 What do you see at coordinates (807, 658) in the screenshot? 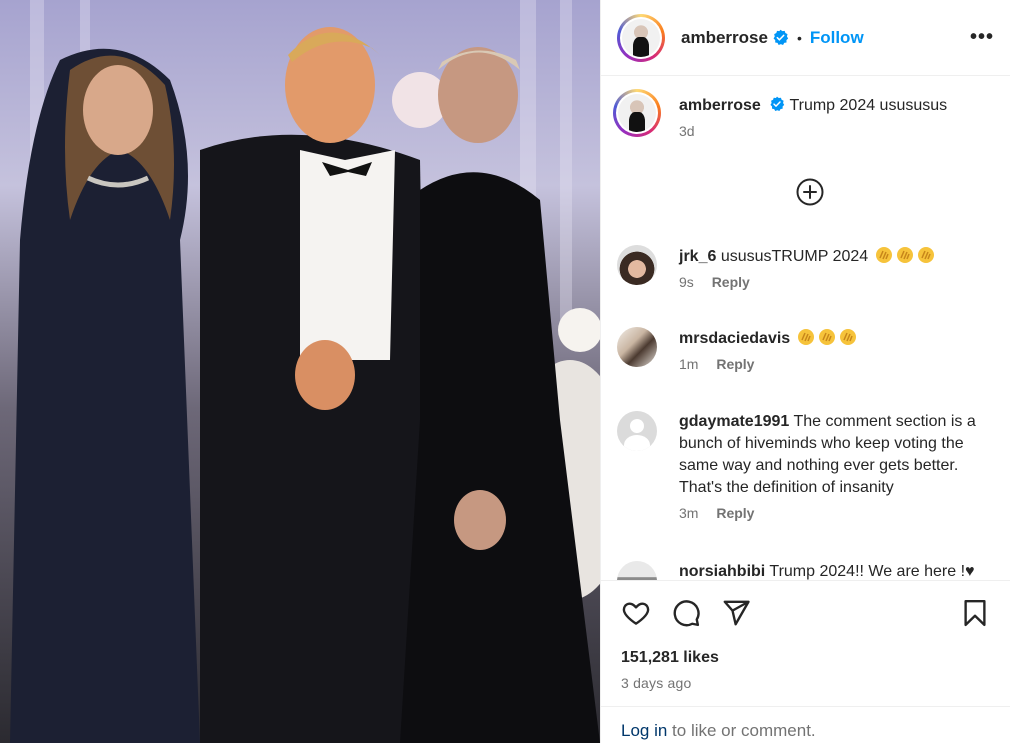
I see `likes-count: 151,281 likes` at bounding box center [807, 658].